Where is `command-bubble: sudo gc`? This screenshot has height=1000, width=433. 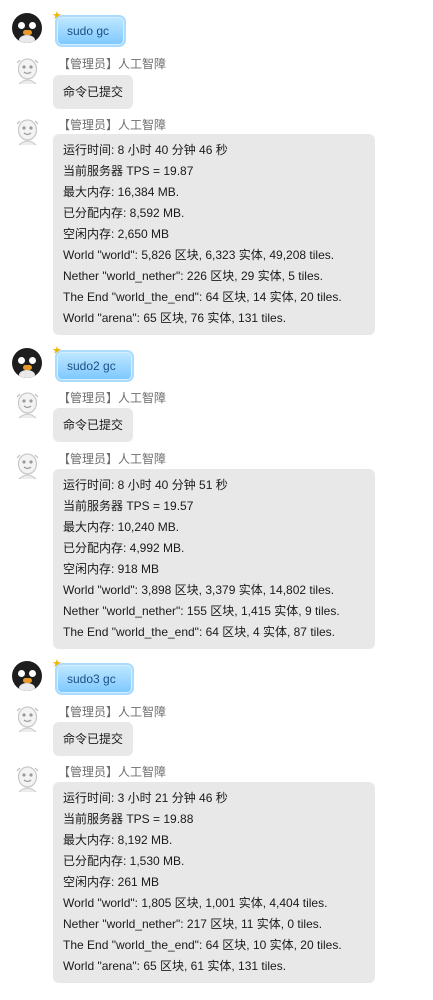 command-bubble: sudo gc is located at coordinates (90, 31).